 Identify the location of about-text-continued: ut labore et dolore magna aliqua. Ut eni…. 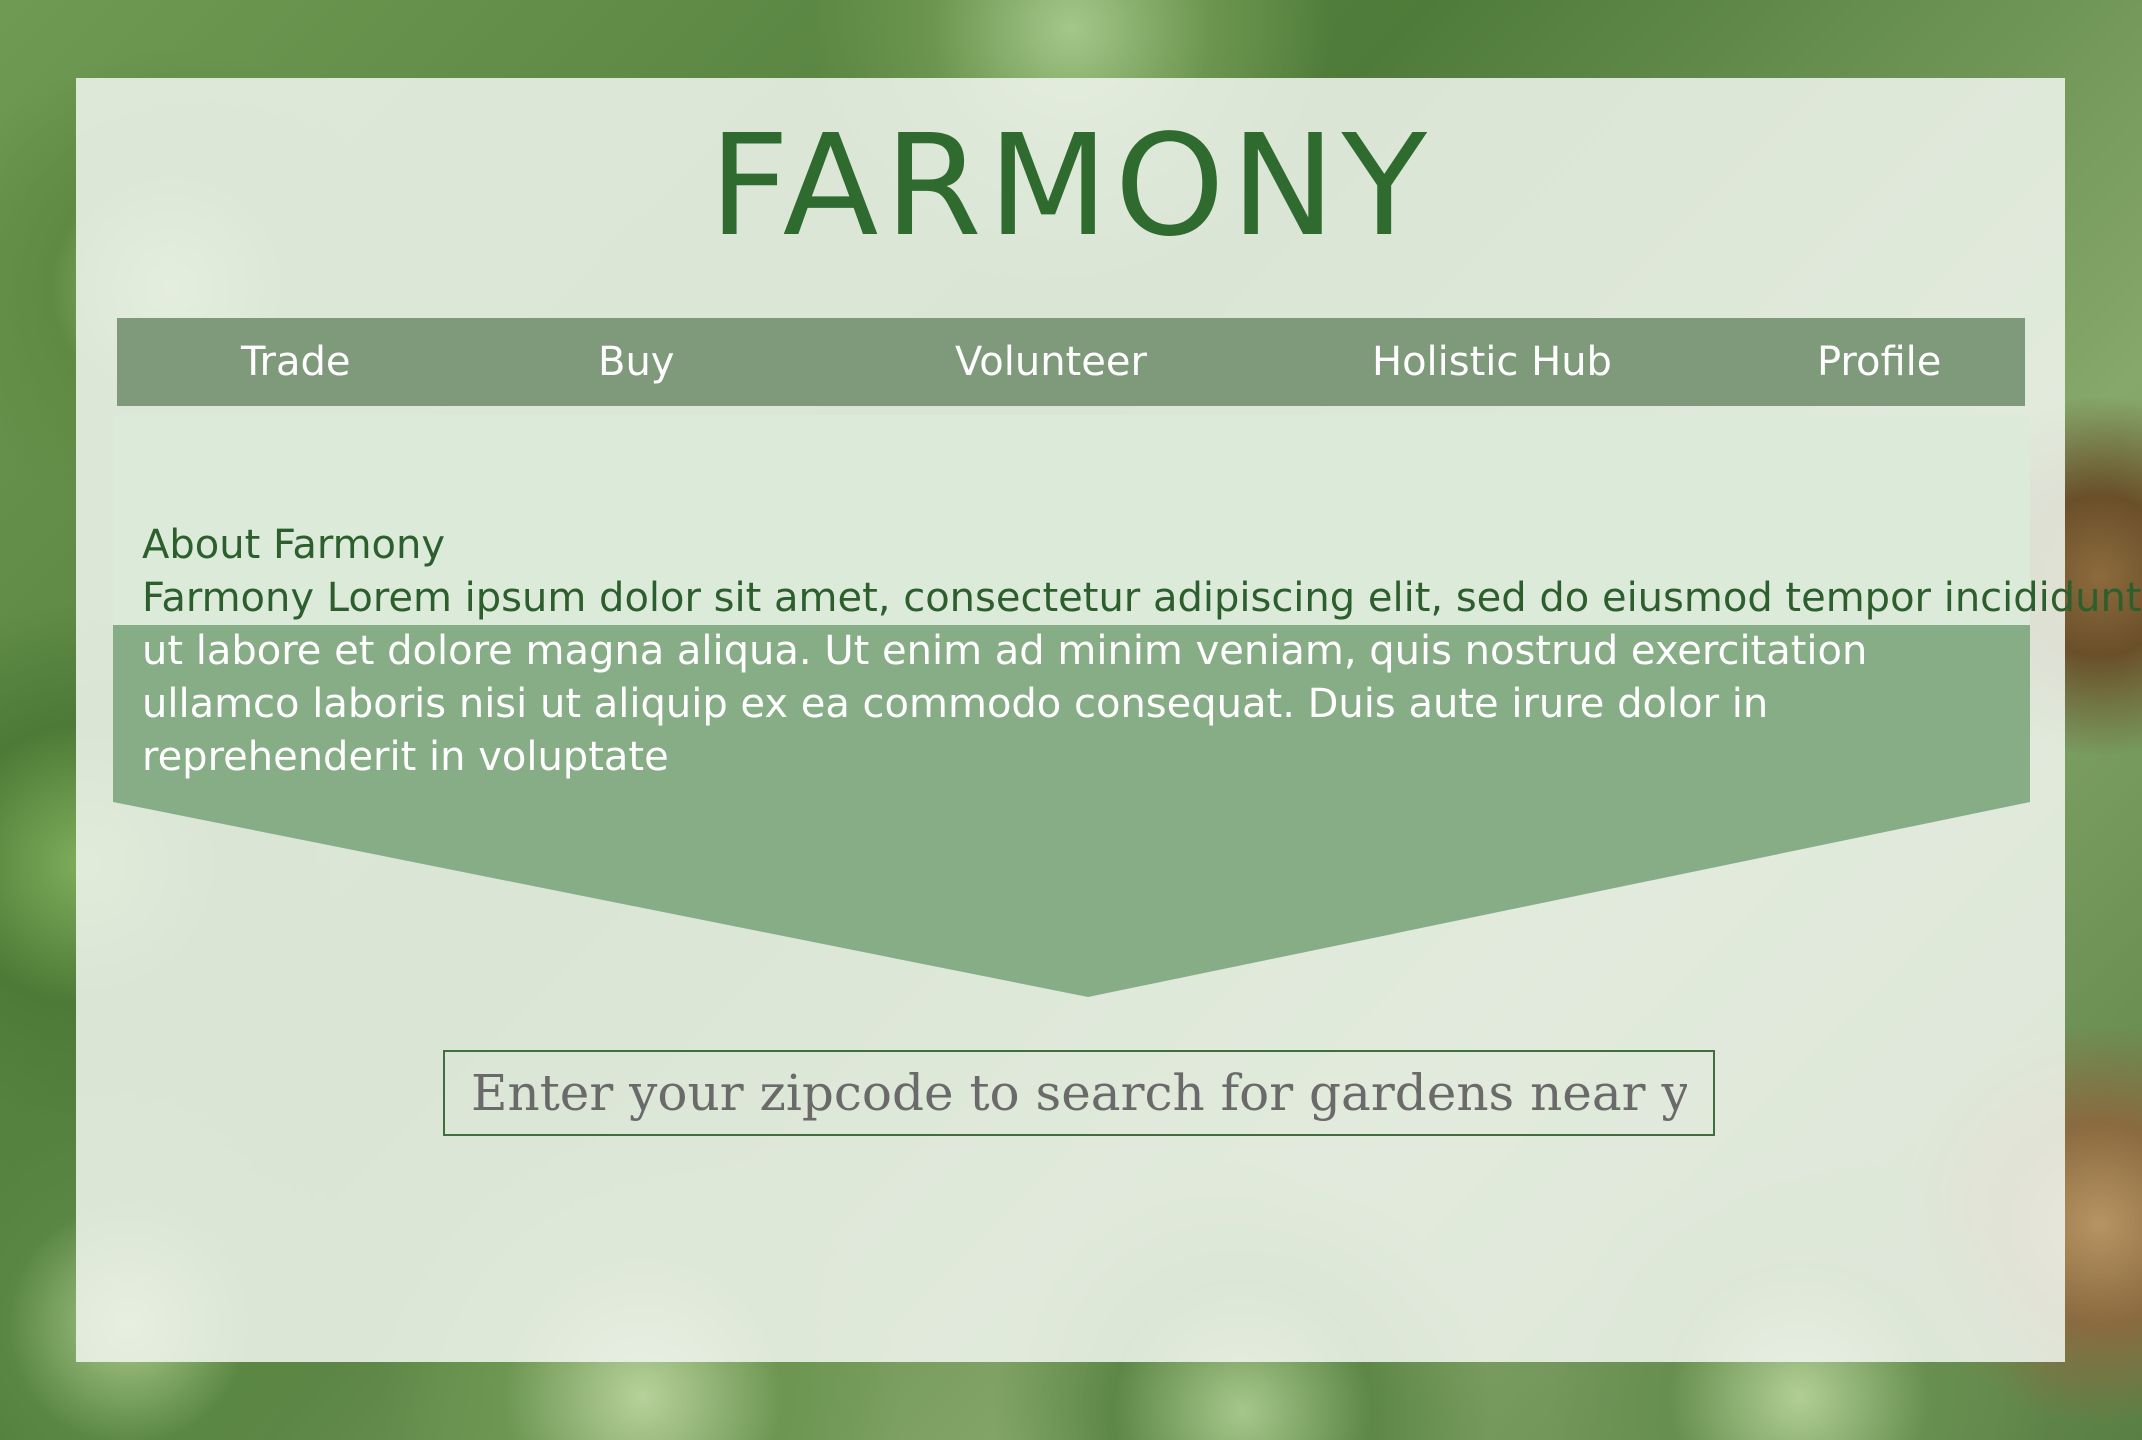
(1005, 704).